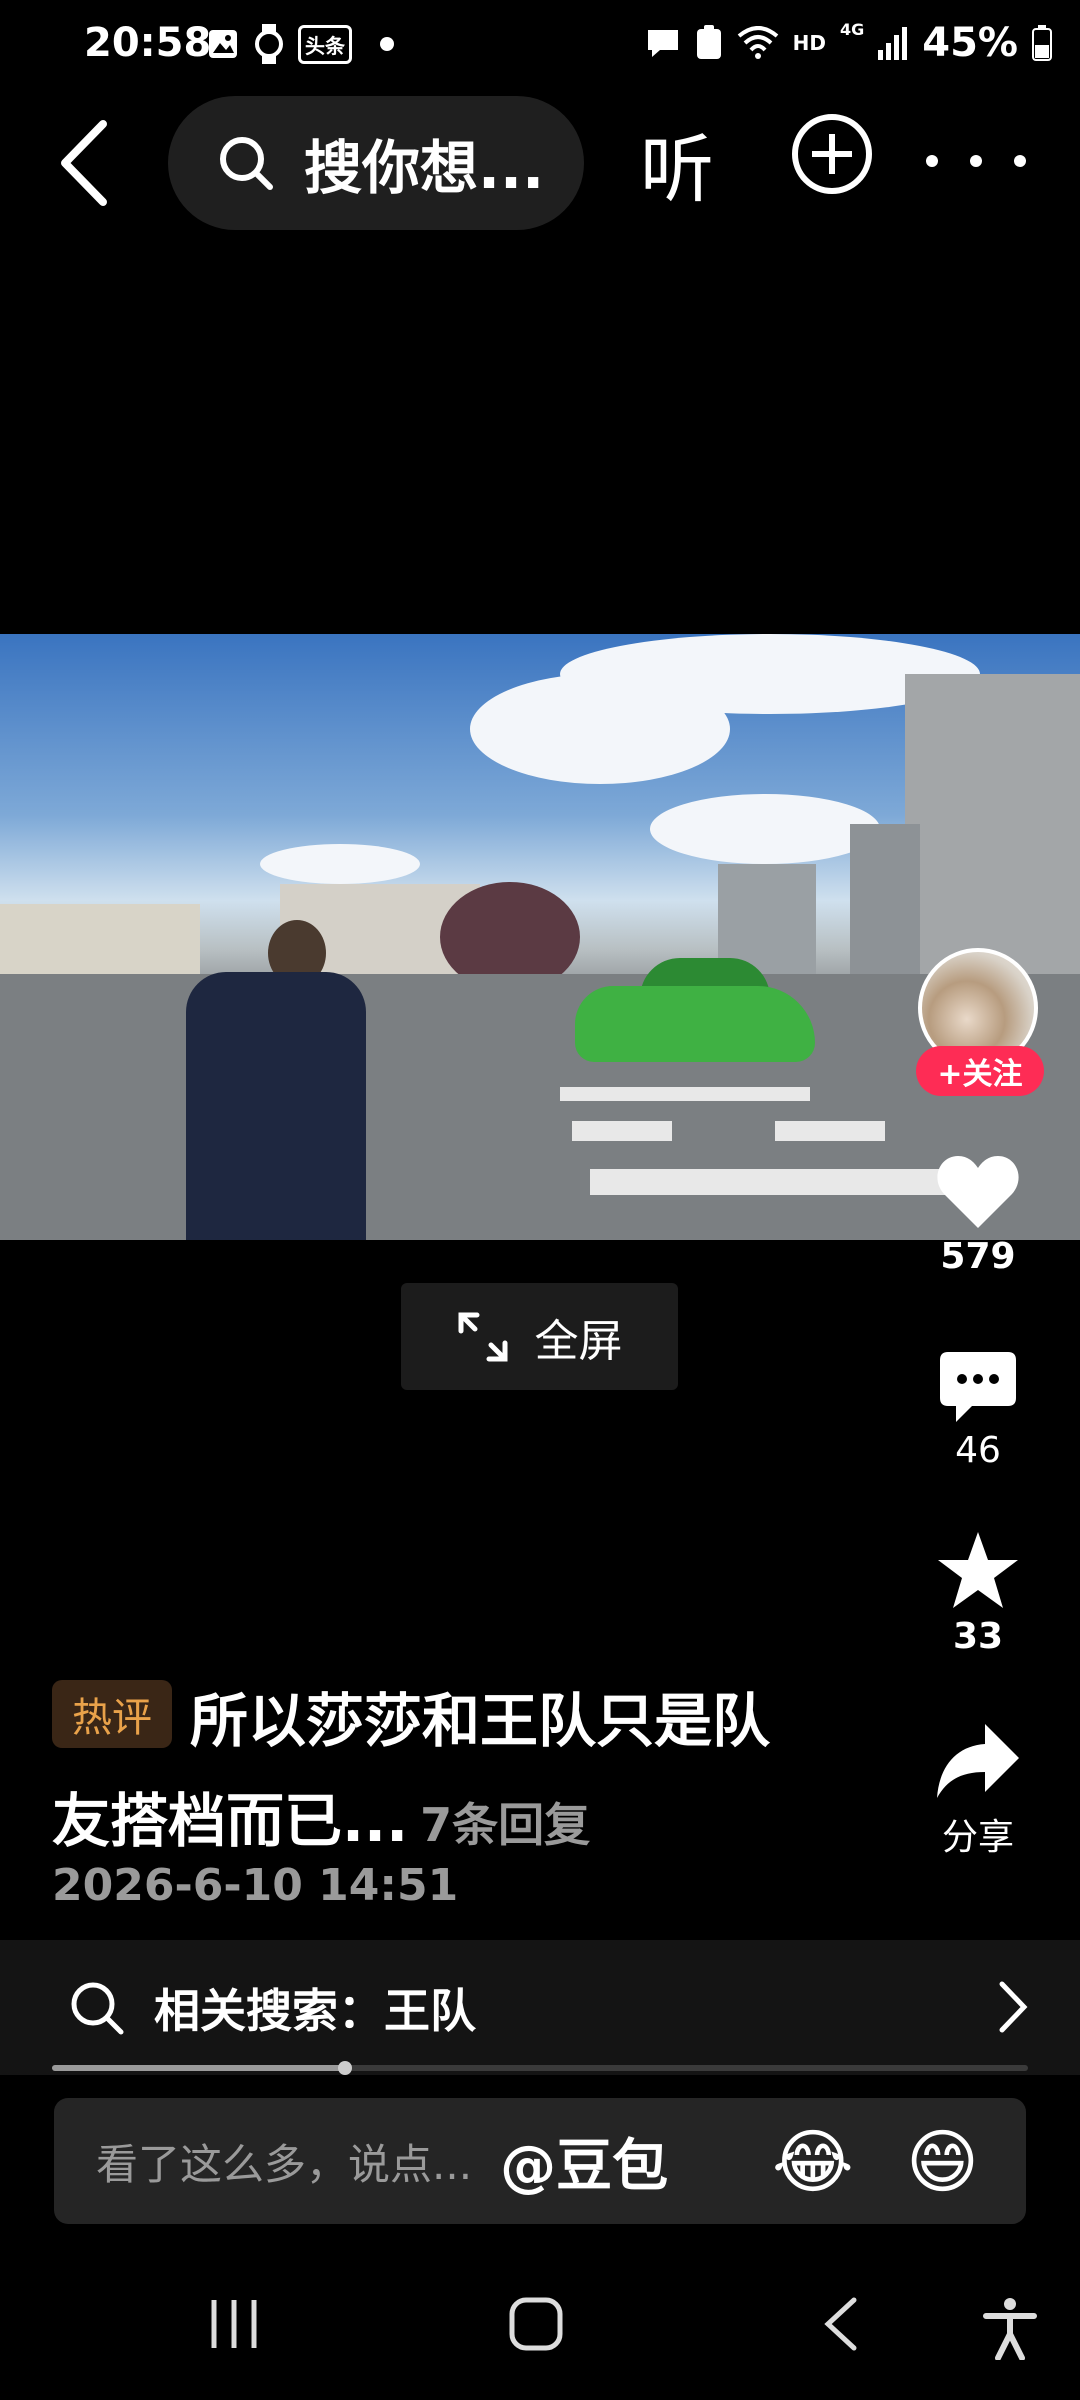 The height and width of the screenshot is (2400, 1080). Describe the element at coordinates (255, 1885) in the screenshot. I see `comment-date: 2026-6-10 14:51` at that location.